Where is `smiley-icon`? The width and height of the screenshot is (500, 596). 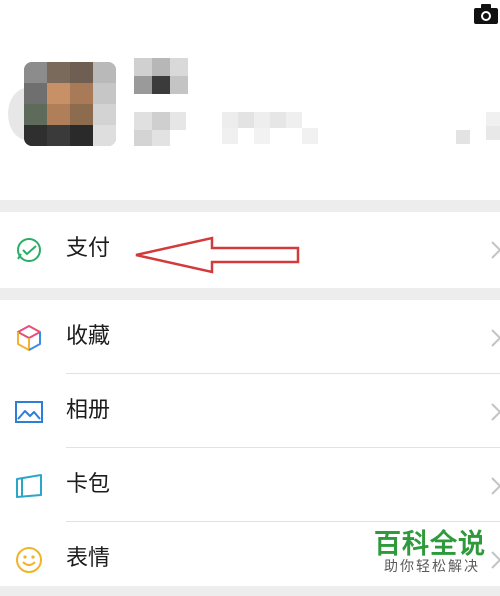
smiley-icon is located at coordinates (29, 560).